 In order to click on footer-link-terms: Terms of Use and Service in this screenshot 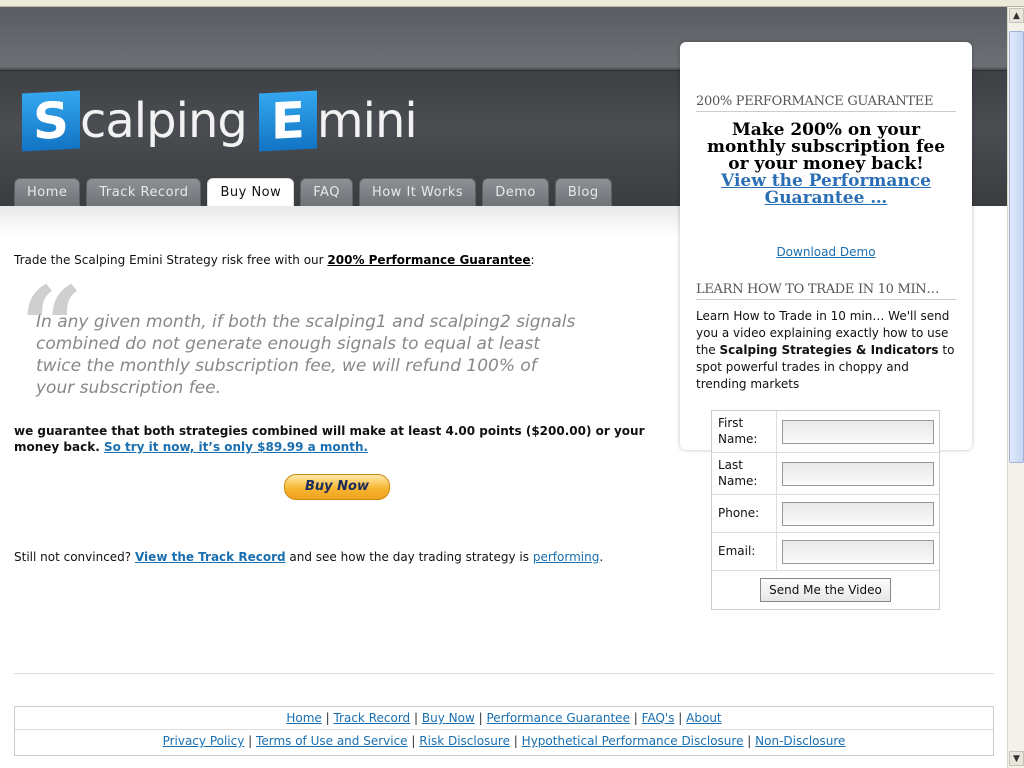, I will do `click(332, 741)`.